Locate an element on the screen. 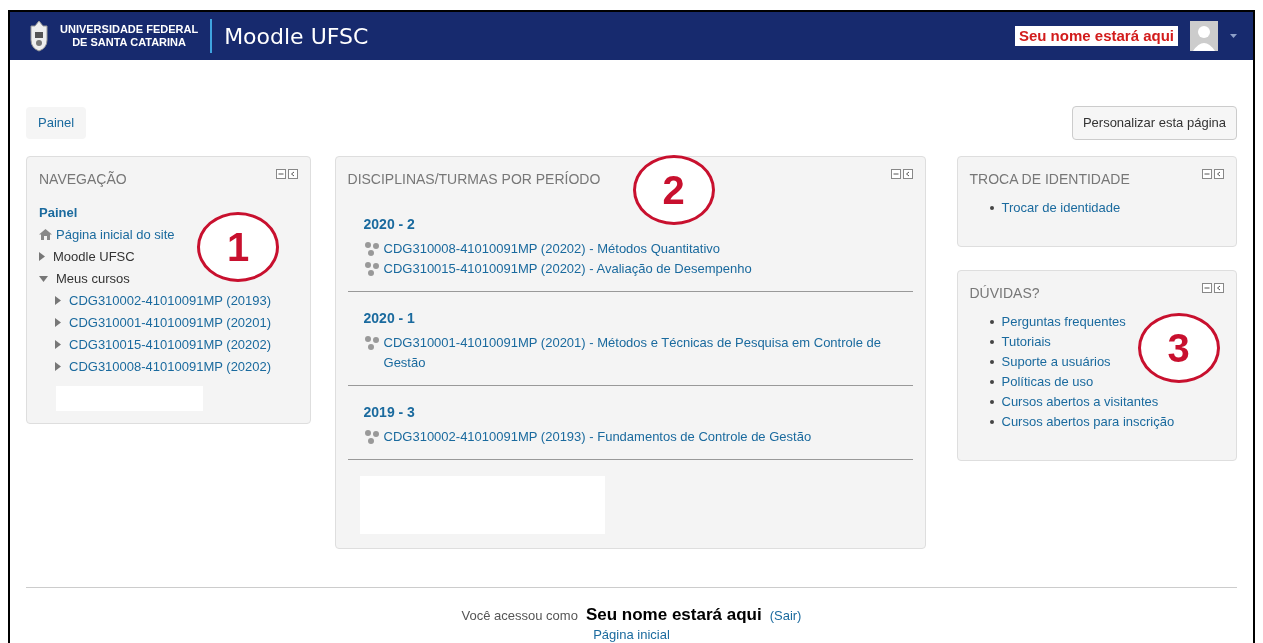 The height and width of the screenshot is (643, 1263). nav-item: CDG310015-41010091MP (20202) is located at coordinates (170, 344).